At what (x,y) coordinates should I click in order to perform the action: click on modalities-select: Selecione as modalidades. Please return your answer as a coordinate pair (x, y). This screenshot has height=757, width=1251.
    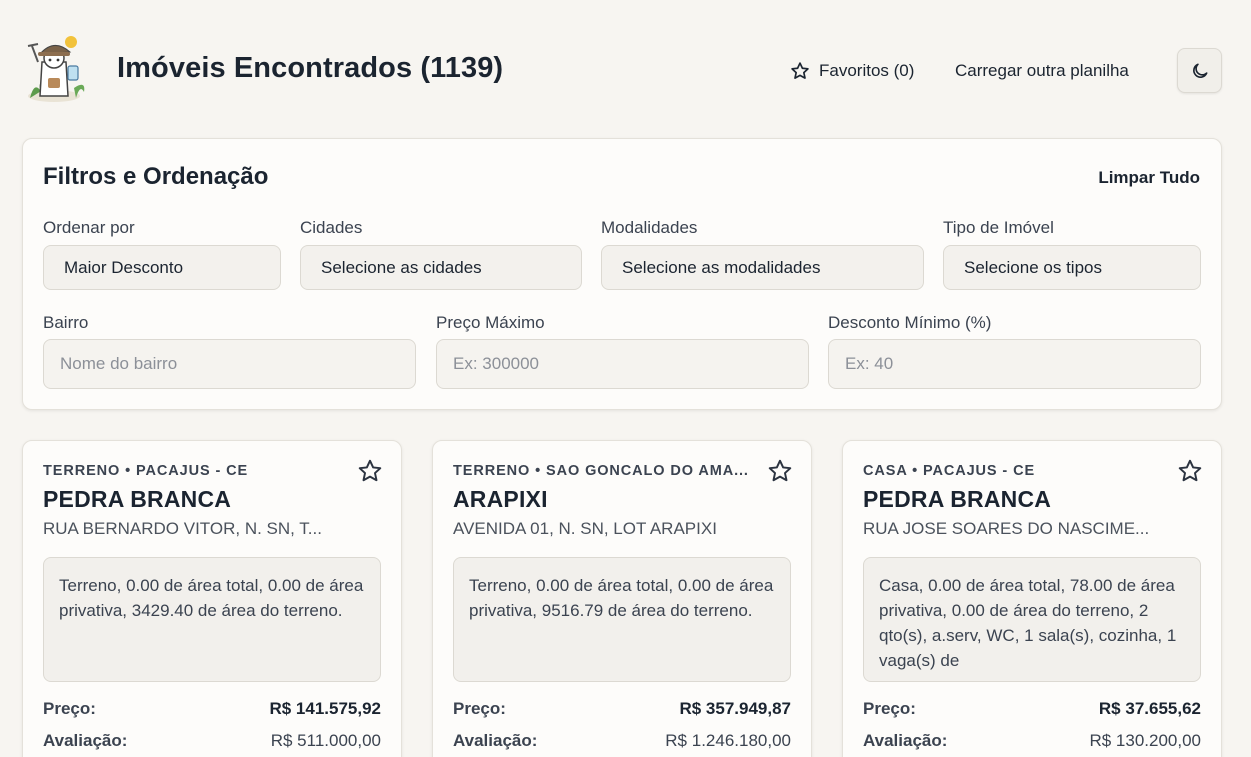
    Looking at the image, I should click on (762, 267).